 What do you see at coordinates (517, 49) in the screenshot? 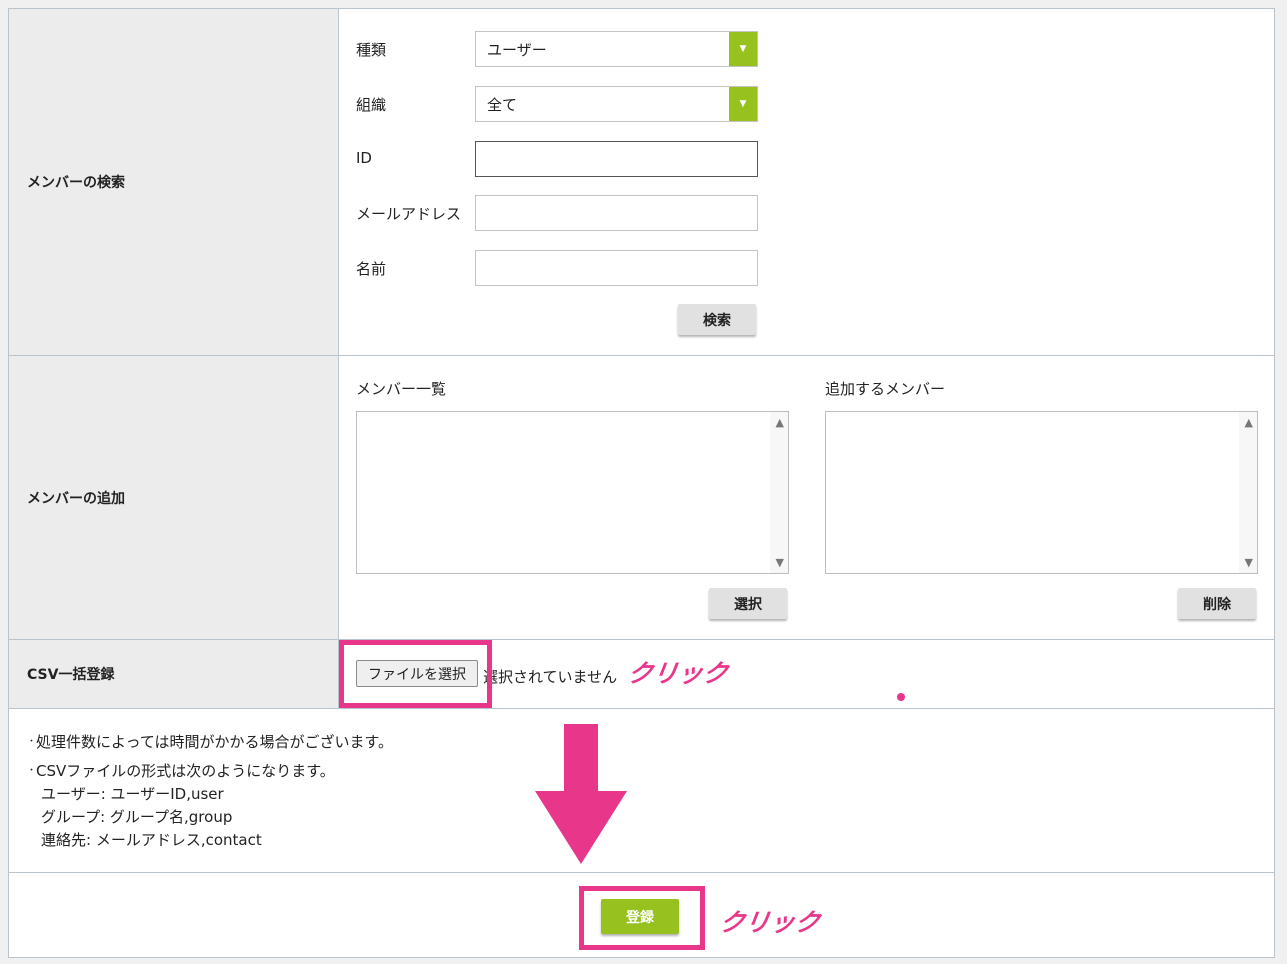
I see `type-select-value: ユーザー` at bounding box center [517, 49].